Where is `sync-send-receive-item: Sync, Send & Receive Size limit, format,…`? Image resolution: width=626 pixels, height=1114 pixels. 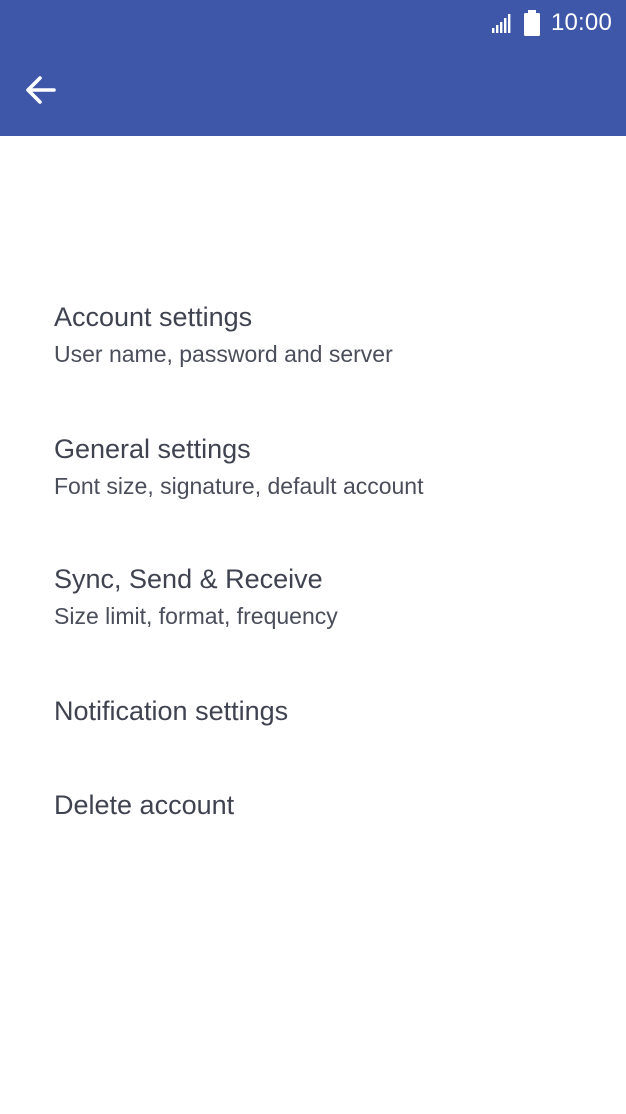
sync-send-receive-item: Sync, Send & Receive Size limit, format,… is located at coordinates (313, 612).